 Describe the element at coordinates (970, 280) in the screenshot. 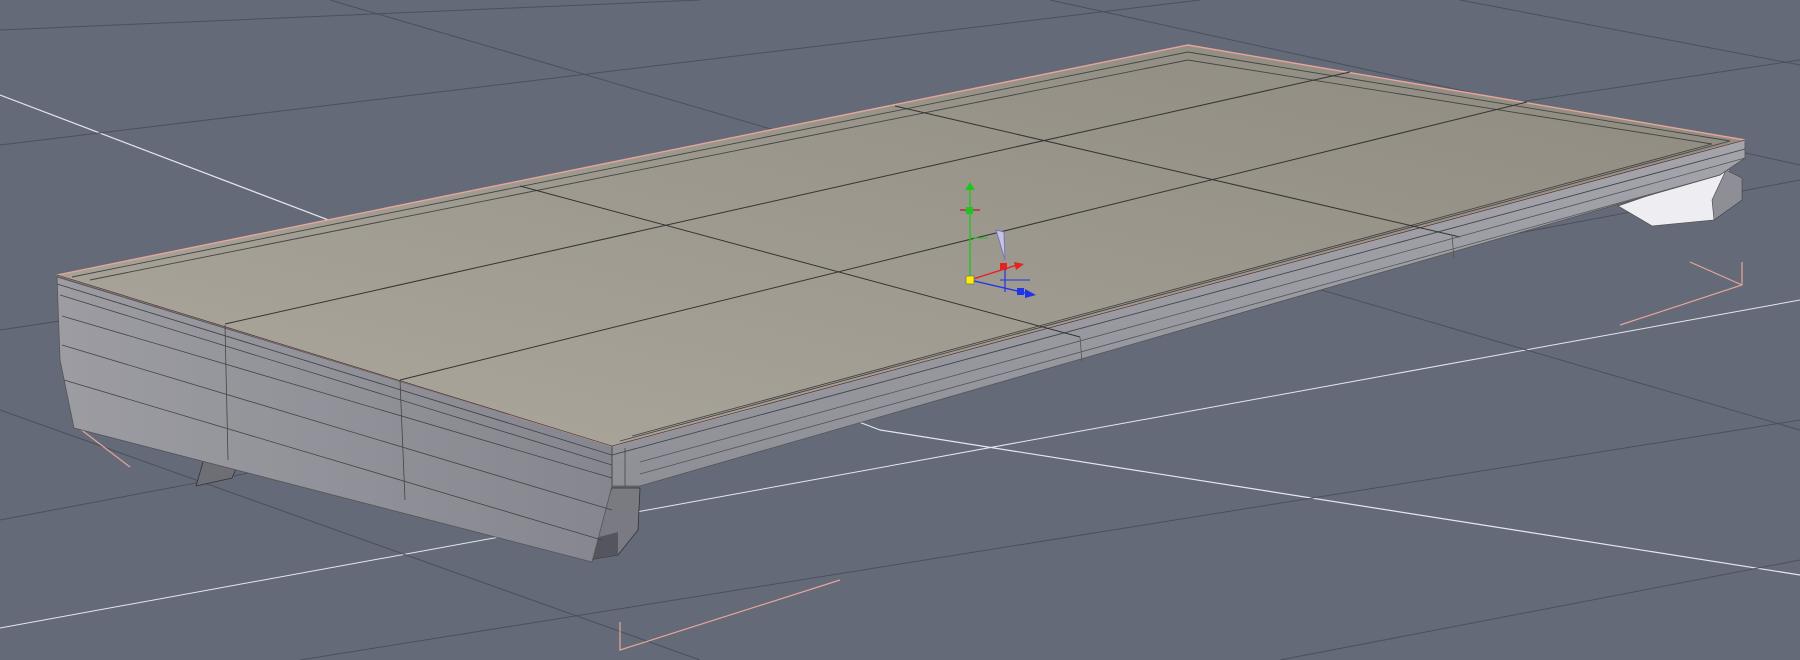

I see `pivot-point-icon` at that location.